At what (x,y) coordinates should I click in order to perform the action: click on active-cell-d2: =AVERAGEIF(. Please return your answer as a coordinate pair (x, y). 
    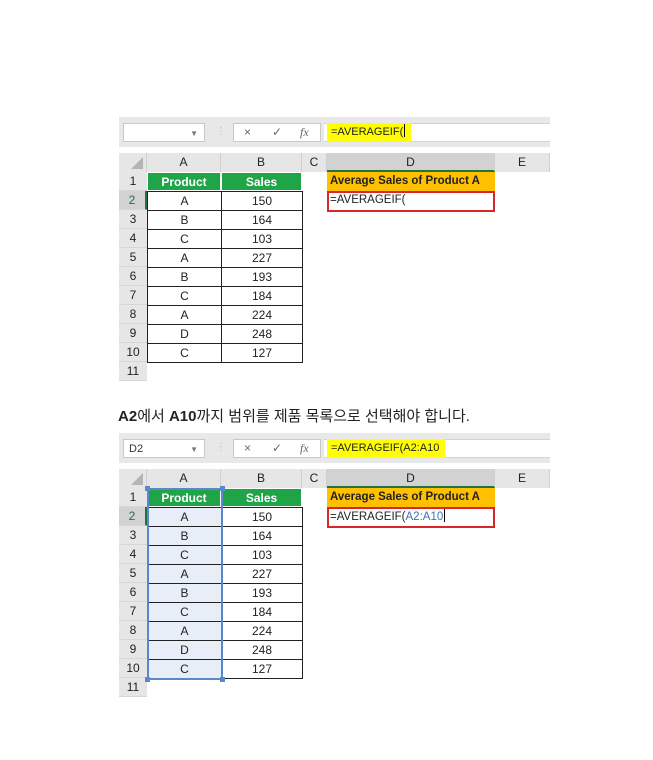
    Looking at the image, I should click on (411, 201).